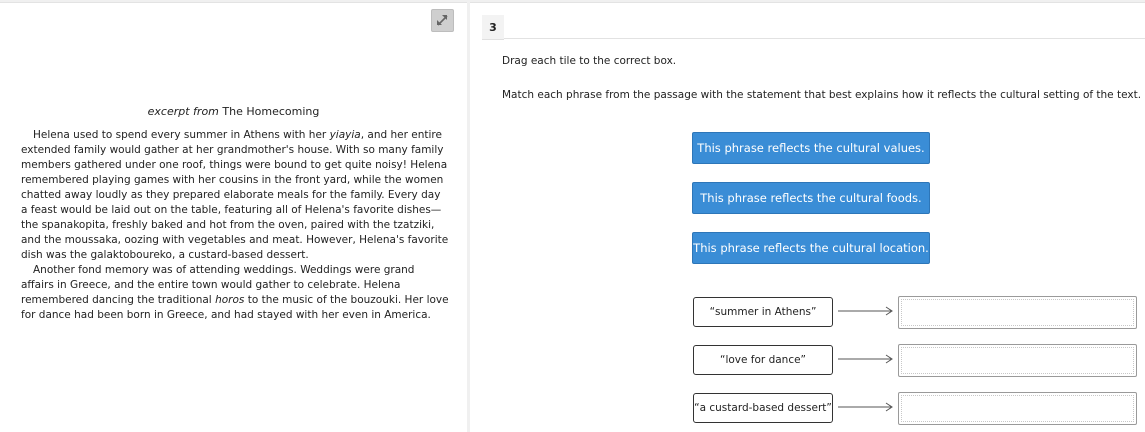 This screenshot has width=1145, height=432. I want to click on header-divider, so click(824, 38).